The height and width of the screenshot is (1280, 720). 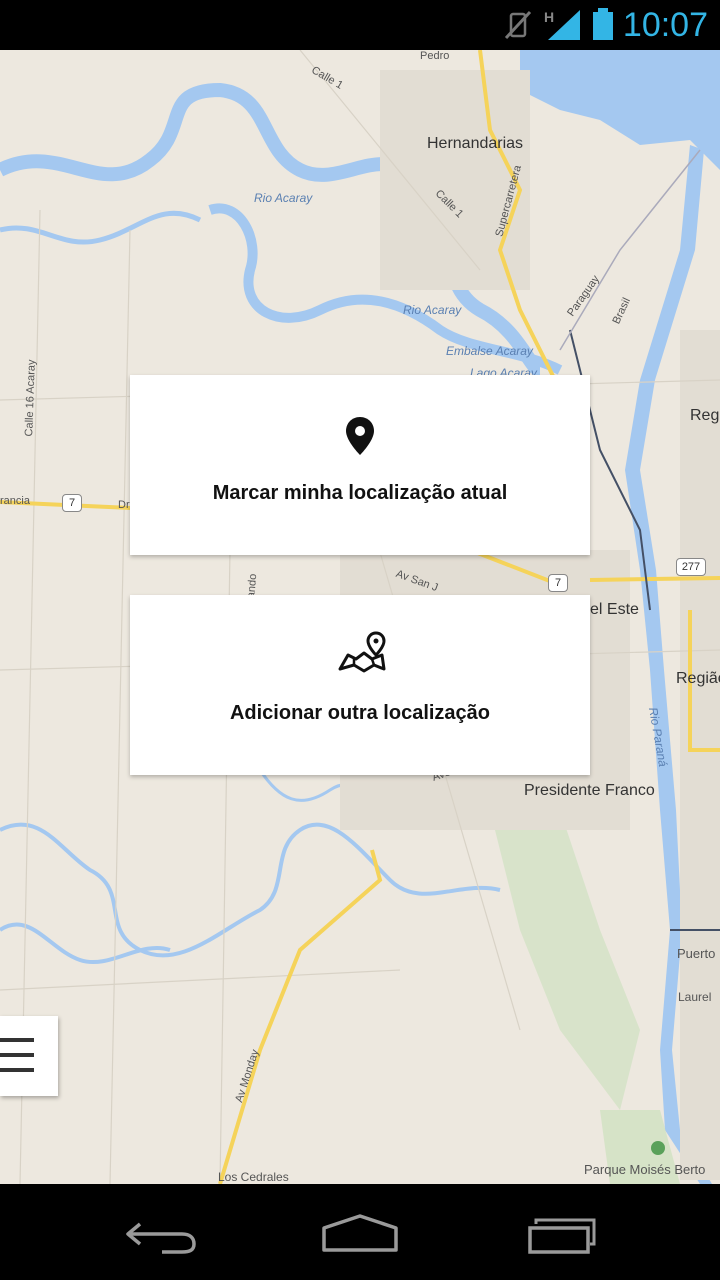 I want to click on battery-icon, so click(x=603, y=27).